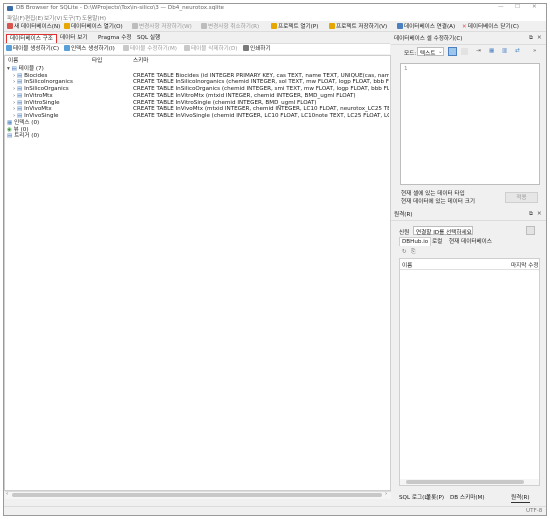 The image size is (550, 519). I want to click on set-null-icon: ▥, so click(504, 51).